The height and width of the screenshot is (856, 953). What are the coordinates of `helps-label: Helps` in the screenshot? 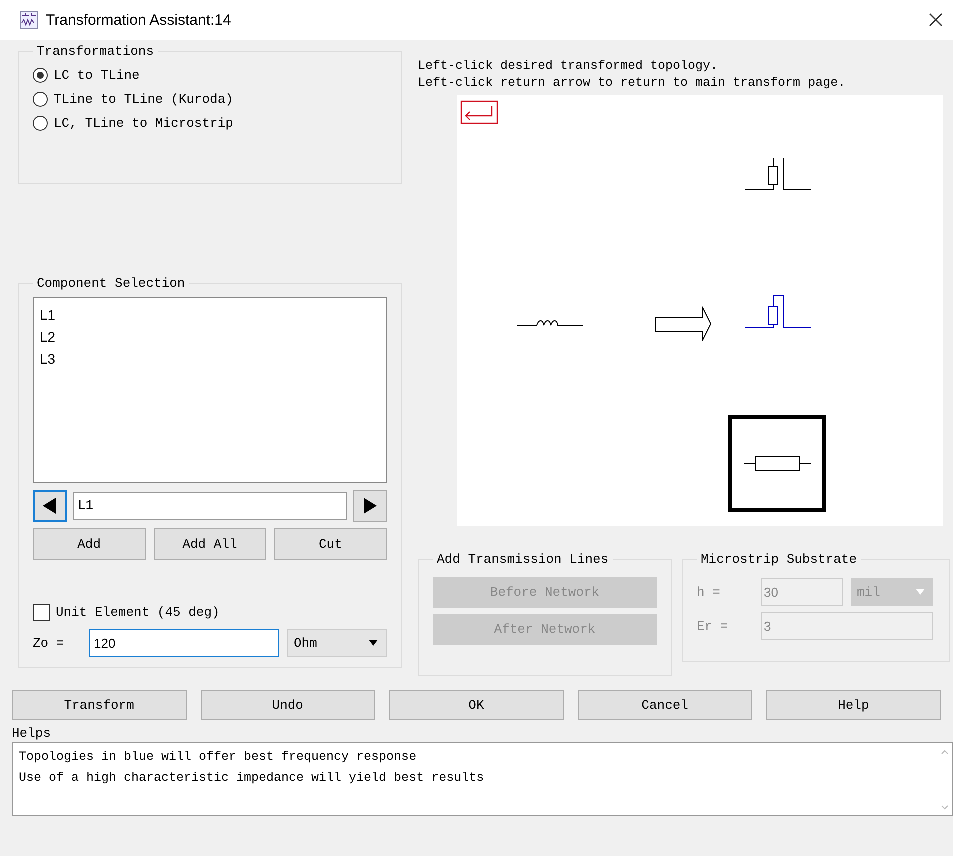 It's located at (31, 734).